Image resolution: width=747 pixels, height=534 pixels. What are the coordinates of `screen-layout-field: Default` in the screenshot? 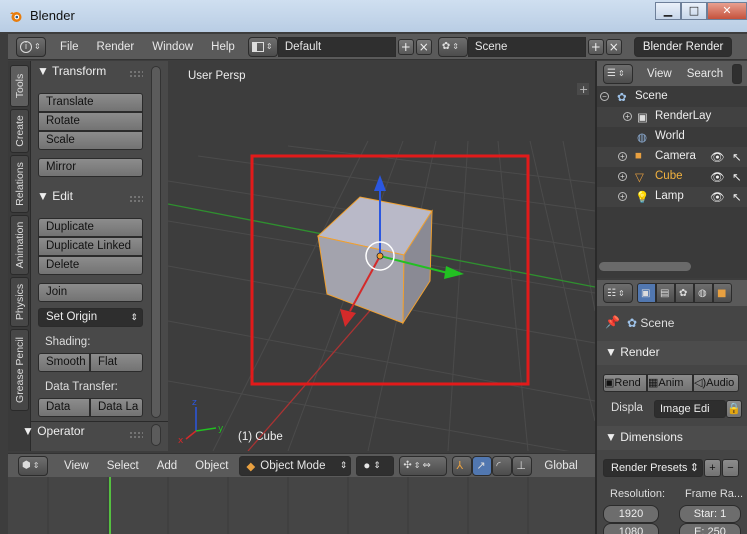 It's located at (336, 46).